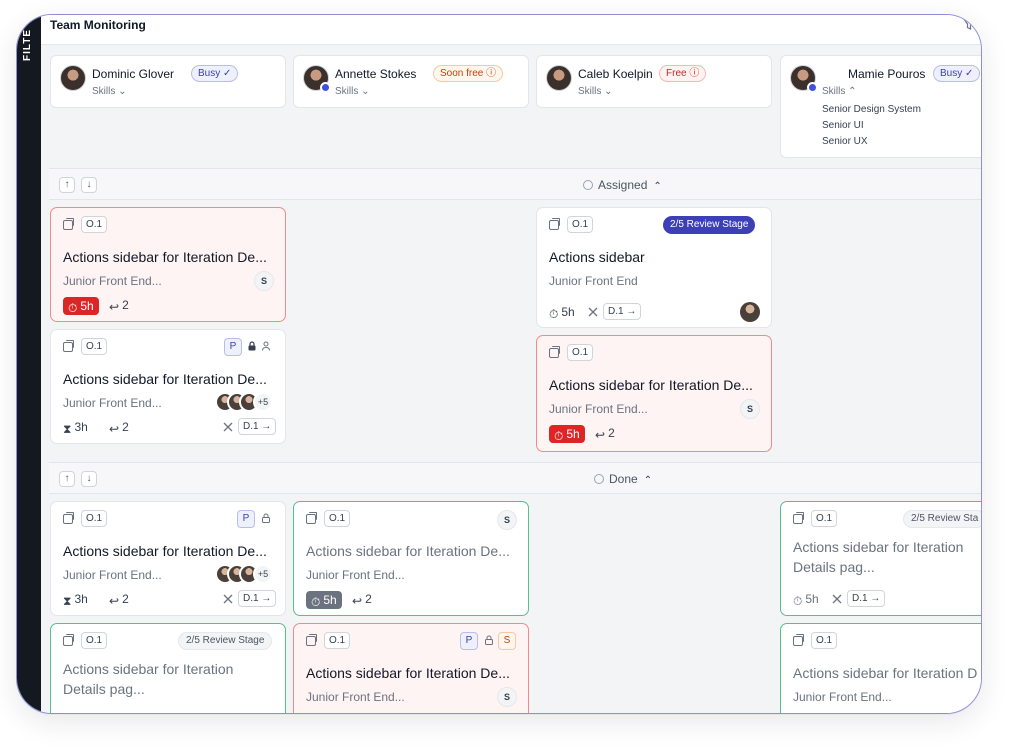  What do you see at coordinates (839, 91) in the screenshot?
I see `skills-toggle: Skills ⌃` at bounding box center [839, 91].